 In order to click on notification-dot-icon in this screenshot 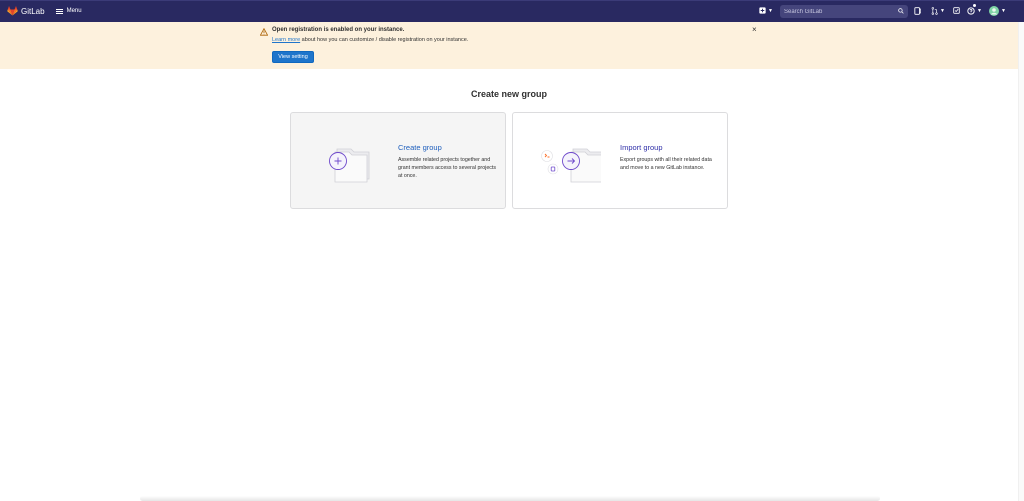, I will do `click(974, 5)`.